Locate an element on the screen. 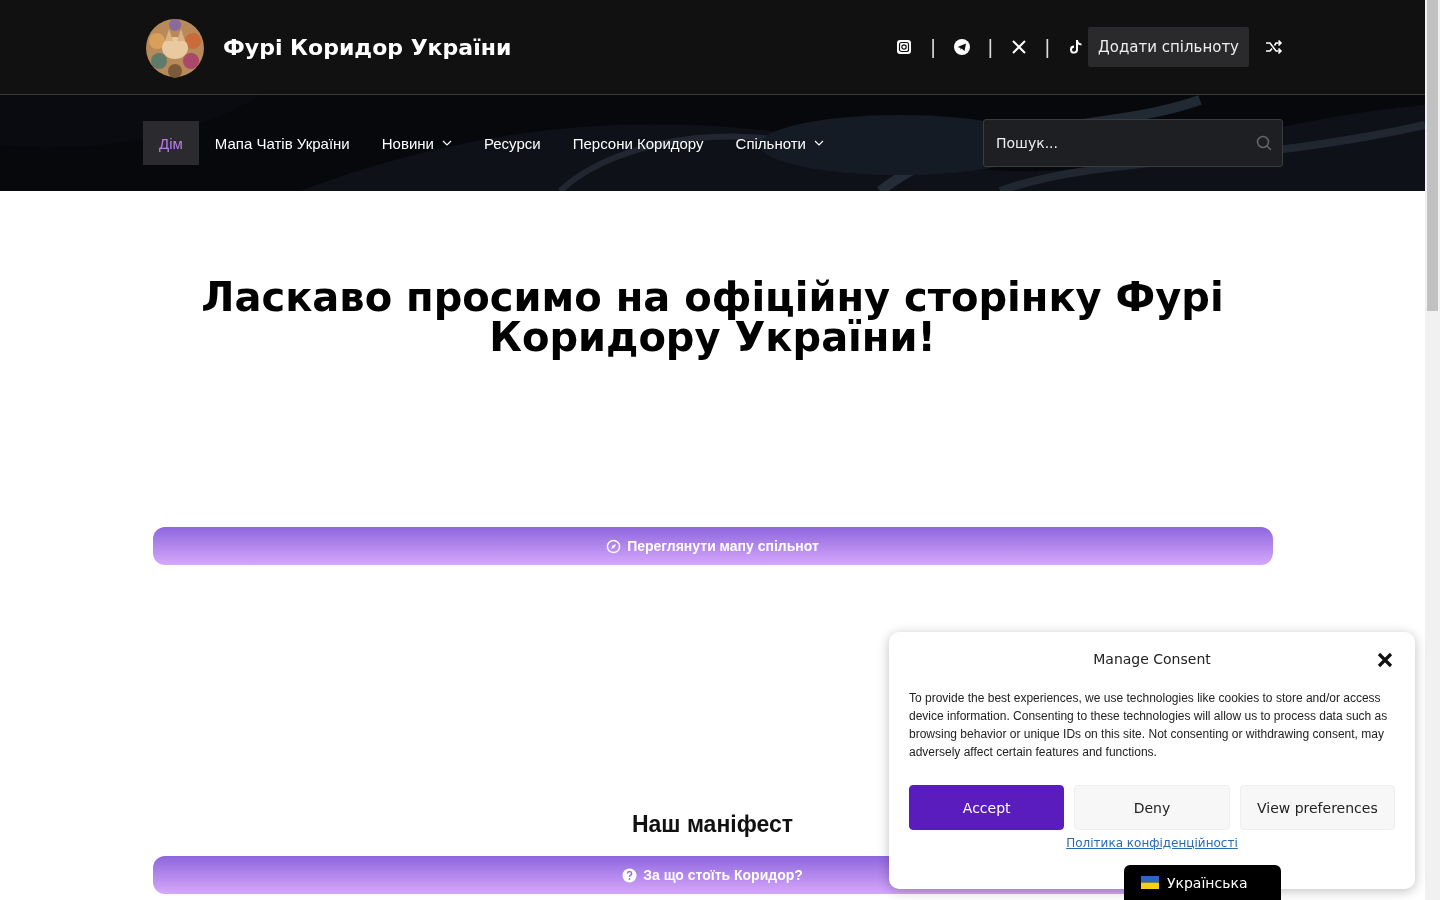 The height and width of the screenshot is (900, 1440). scrollbar is located at coordinates (1432, 450).